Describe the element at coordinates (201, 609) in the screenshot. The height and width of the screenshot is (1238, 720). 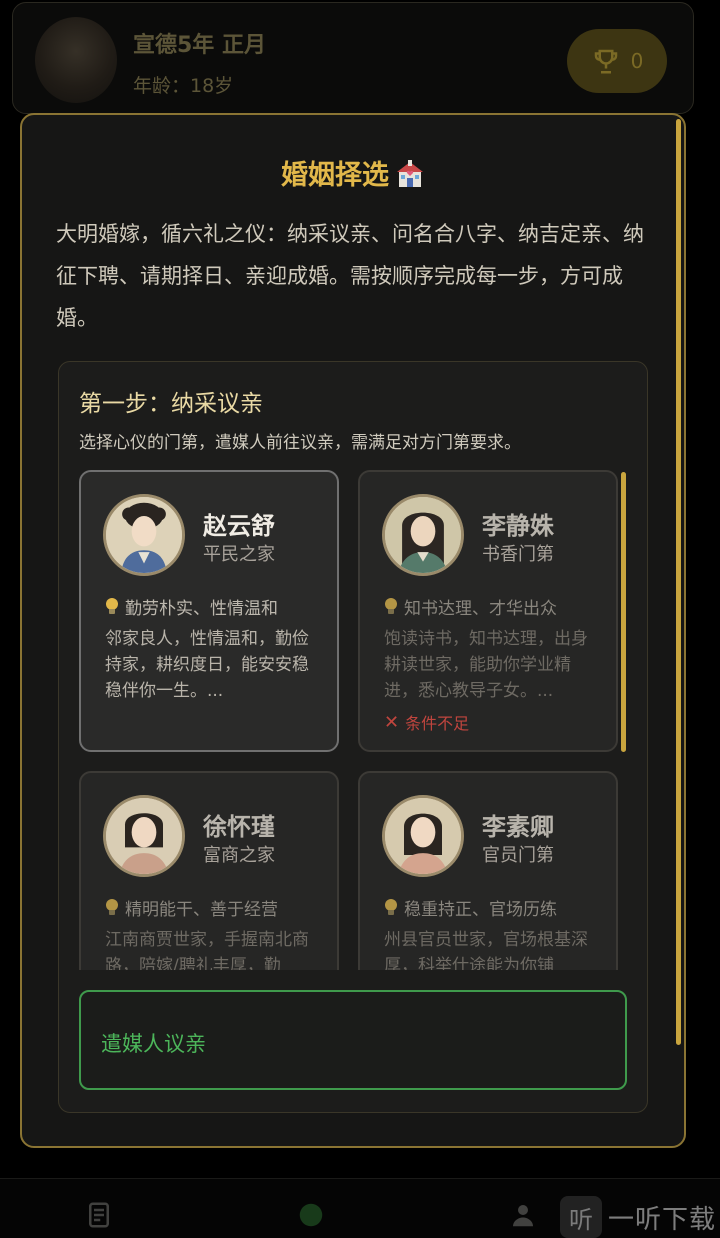
I see `candidate-trait-text: 勤劳朴实、性情温和` at that location.